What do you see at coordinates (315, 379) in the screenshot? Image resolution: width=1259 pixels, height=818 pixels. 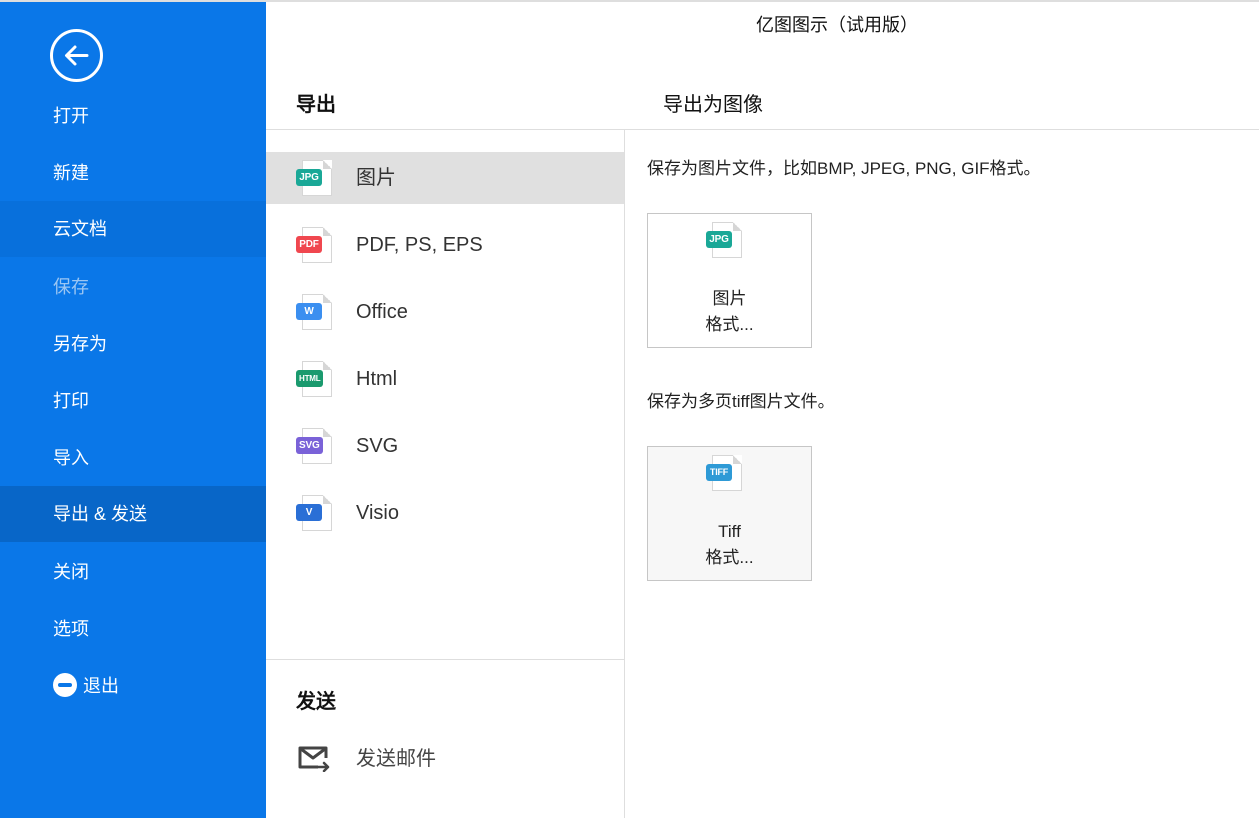 I see `html-file-icon: HTML` at bounding box center [315, 379].